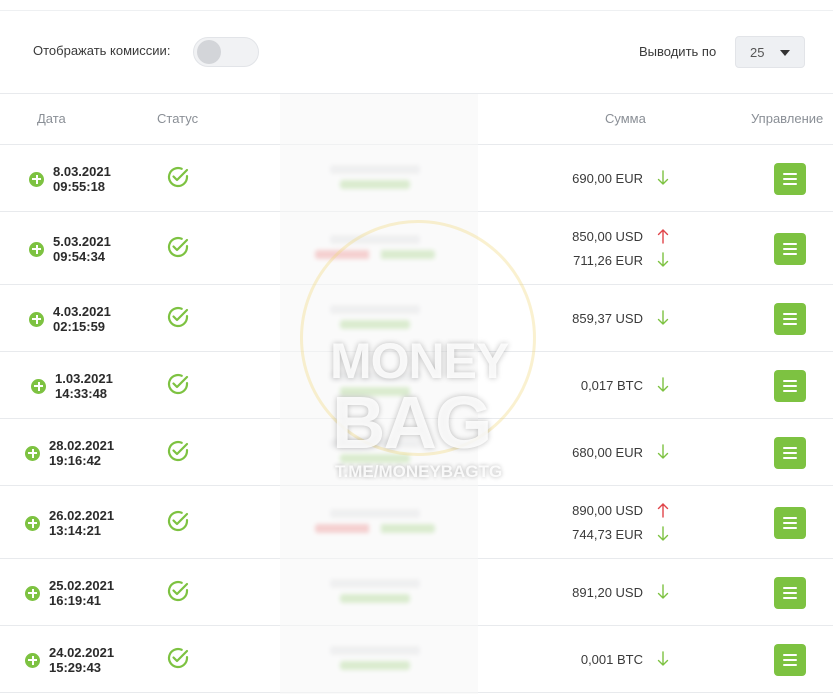 This screenshot has width=833, height=694. I want to click on row-amount: 744,73 EUR, so click(607, 534).